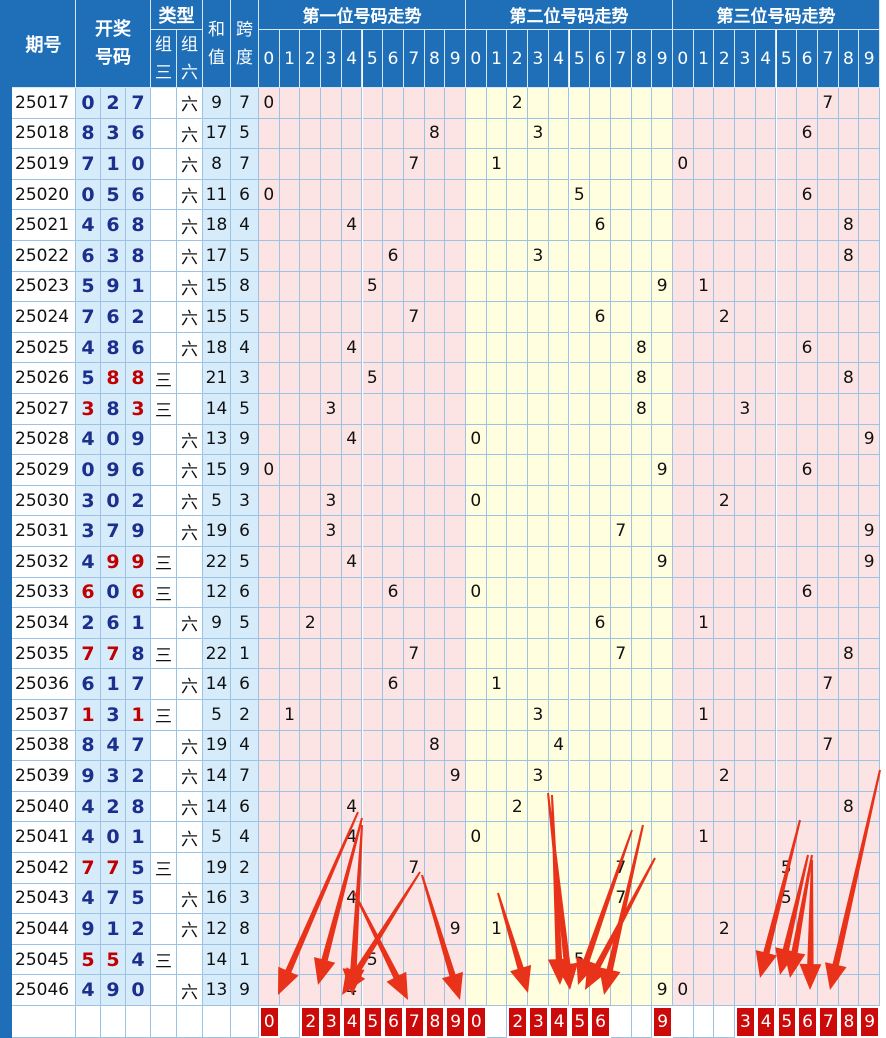  What do you see at coordinates (88, 899) in the screenshot?
I see `draw-digit-1: 4` at bounding box center [88, 899].